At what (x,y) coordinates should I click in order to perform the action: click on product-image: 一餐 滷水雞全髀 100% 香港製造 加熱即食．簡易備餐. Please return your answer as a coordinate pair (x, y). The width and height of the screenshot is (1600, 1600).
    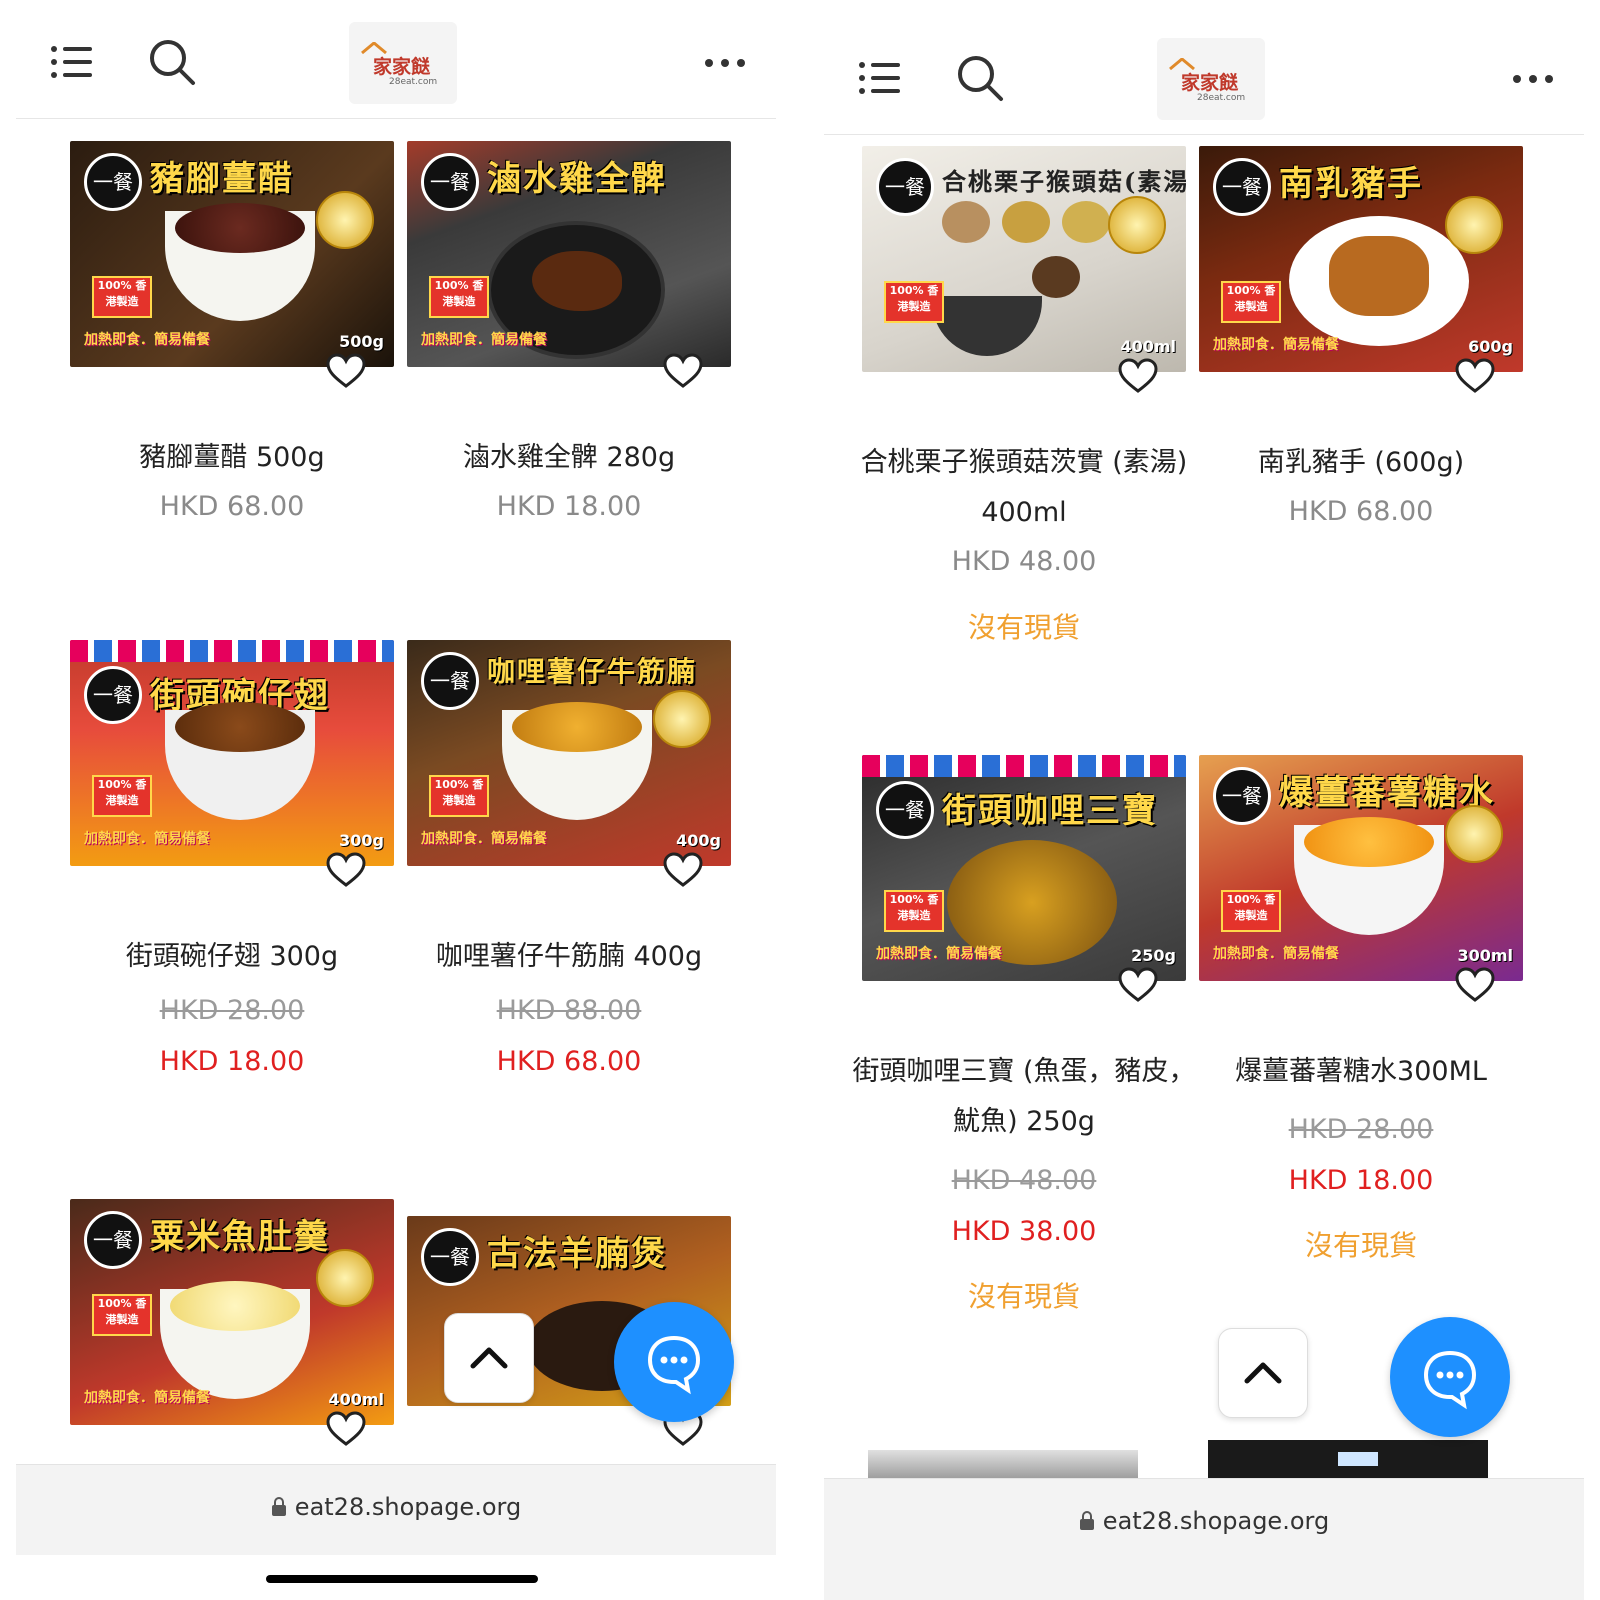
    Looking at the image, I should click on (569, 254).